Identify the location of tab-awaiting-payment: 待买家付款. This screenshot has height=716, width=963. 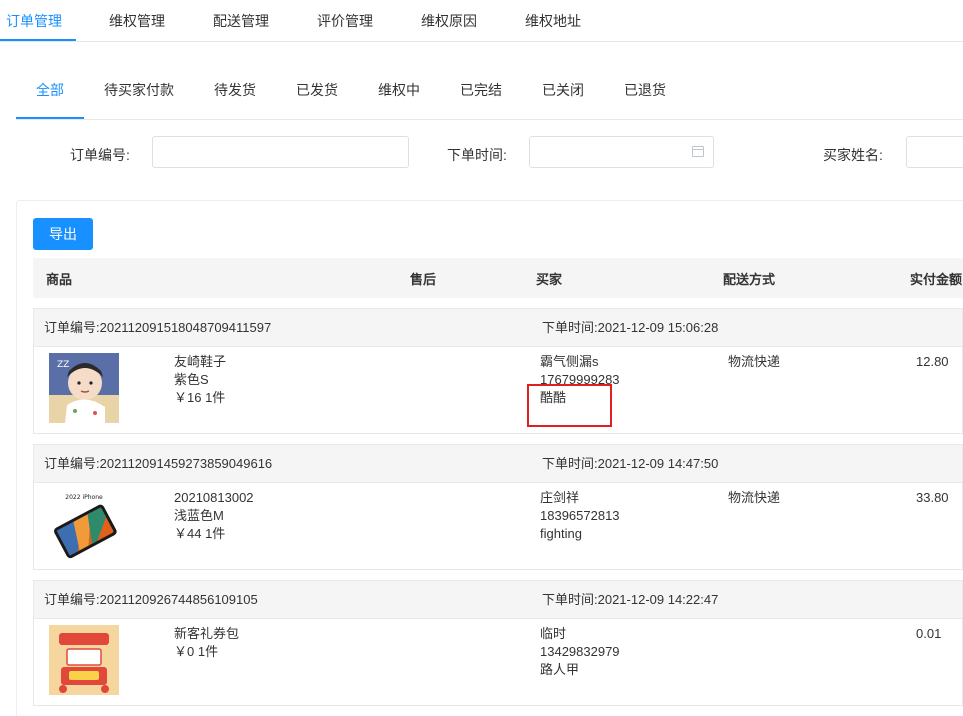
(139, 90).